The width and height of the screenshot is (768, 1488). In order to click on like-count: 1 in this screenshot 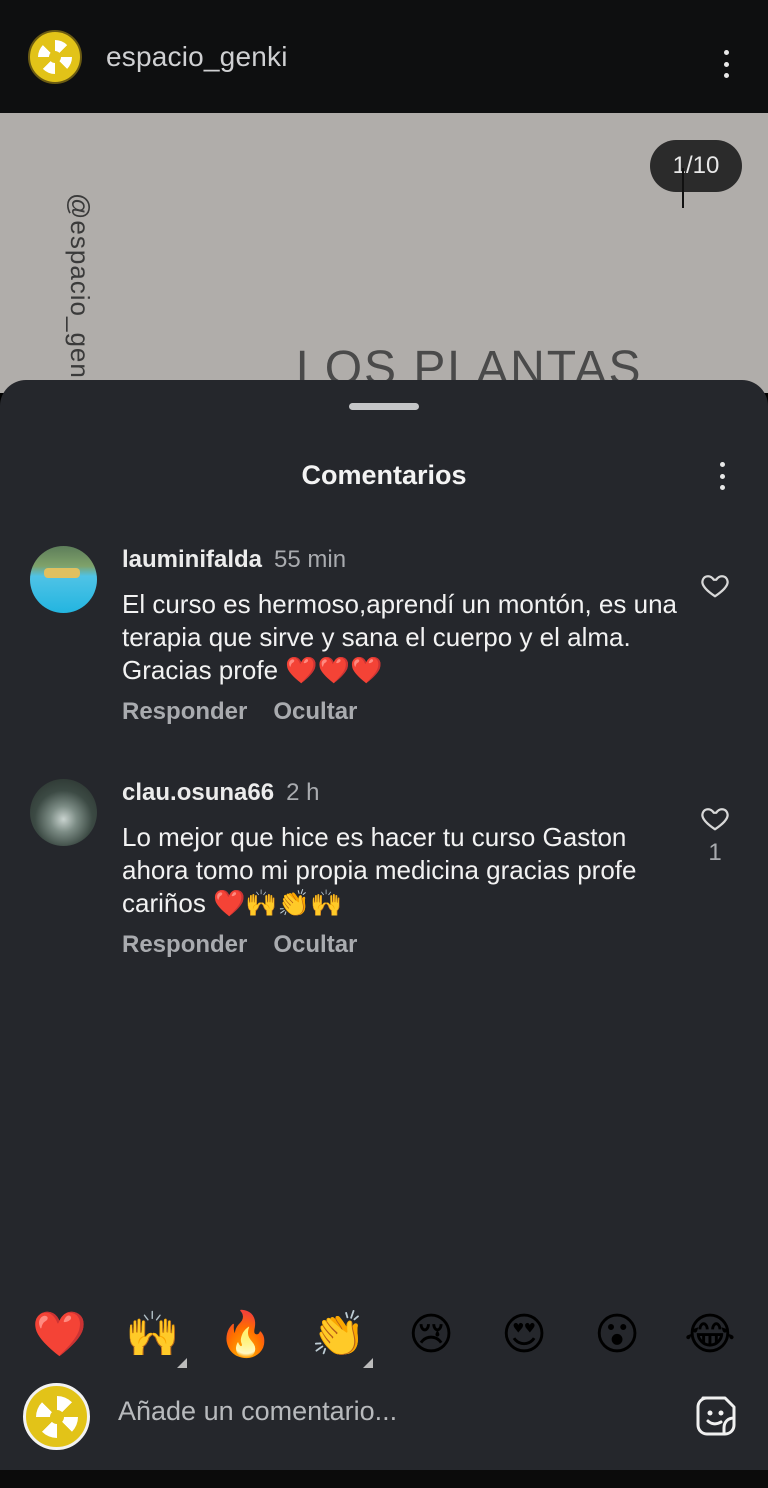, I will do `click(715, 852)`.